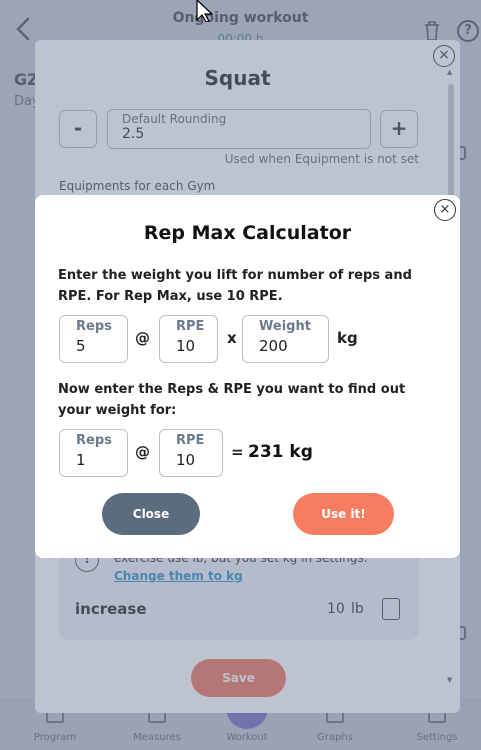  I want to click on weight-input: Weight 200, so click(285, 339).